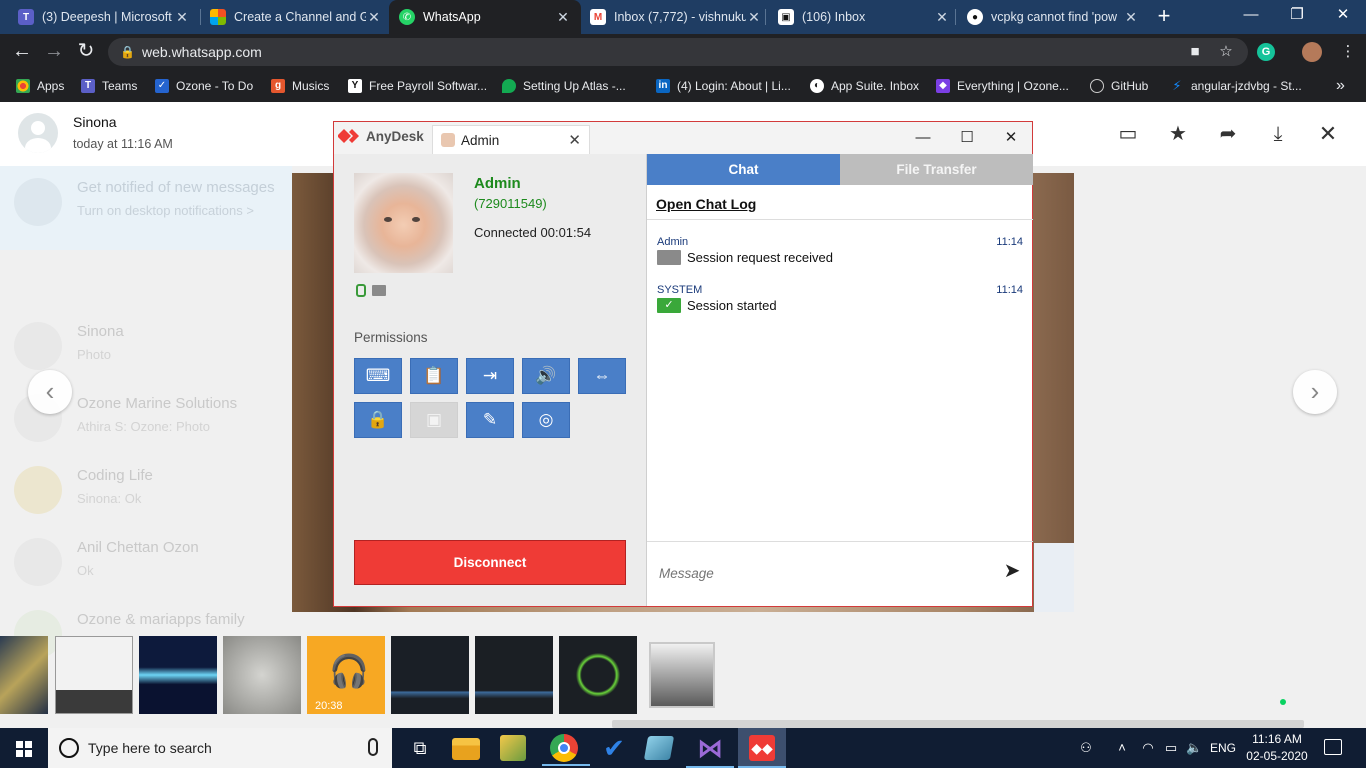  What do you see at coordinates (762, 748) in the screenshot?
I see `anydesk-taskbar-button: ◆◆` at bounding box center [762, 748].